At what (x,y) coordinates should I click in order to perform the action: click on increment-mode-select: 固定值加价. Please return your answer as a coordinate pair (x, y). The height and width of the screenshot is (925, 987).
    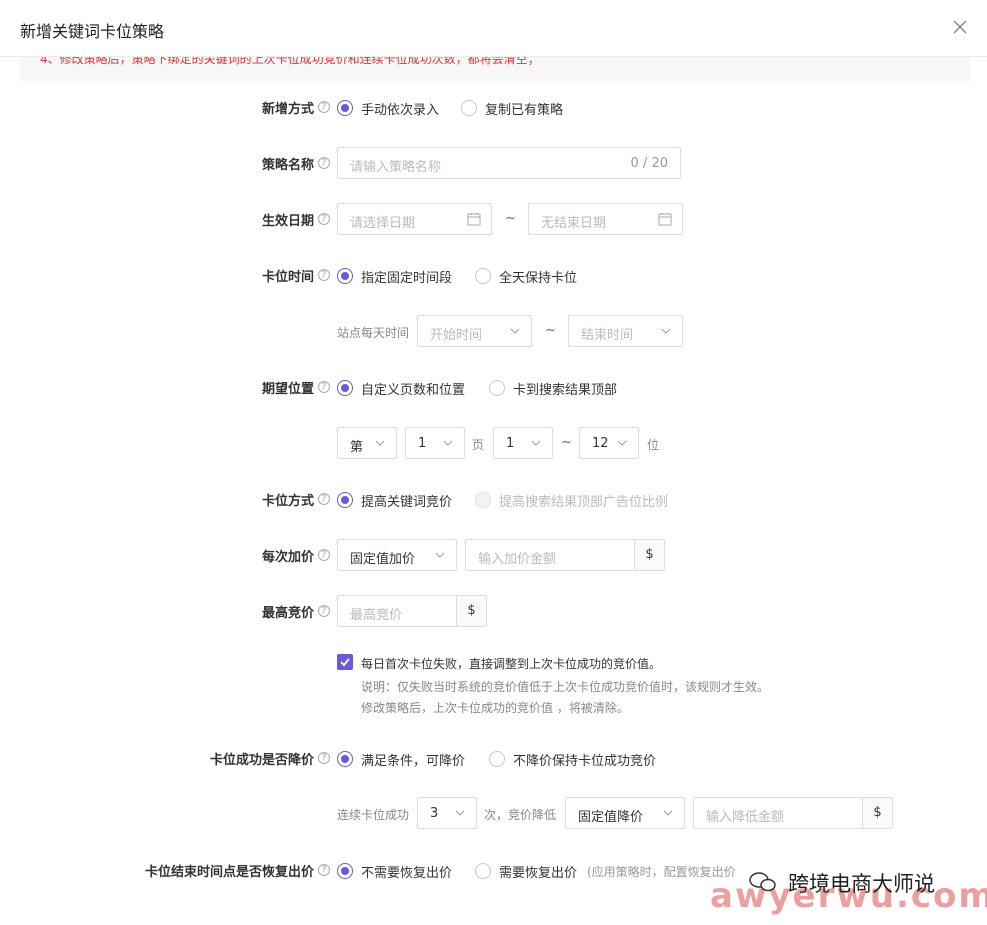
    Looking at the image, I should click on (397, 555).